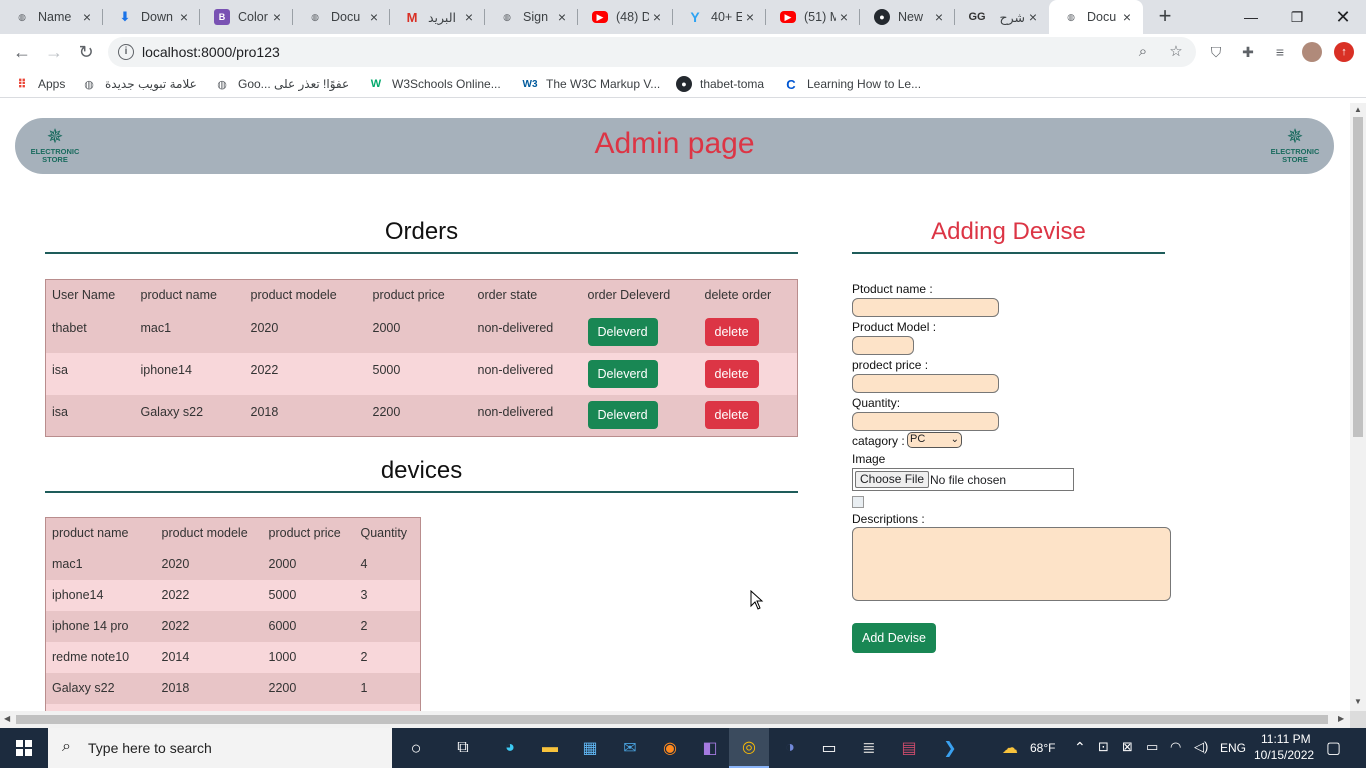 The image size is (1366, 768). I want to click on volume-icon: ◁), so click(1201, 747).